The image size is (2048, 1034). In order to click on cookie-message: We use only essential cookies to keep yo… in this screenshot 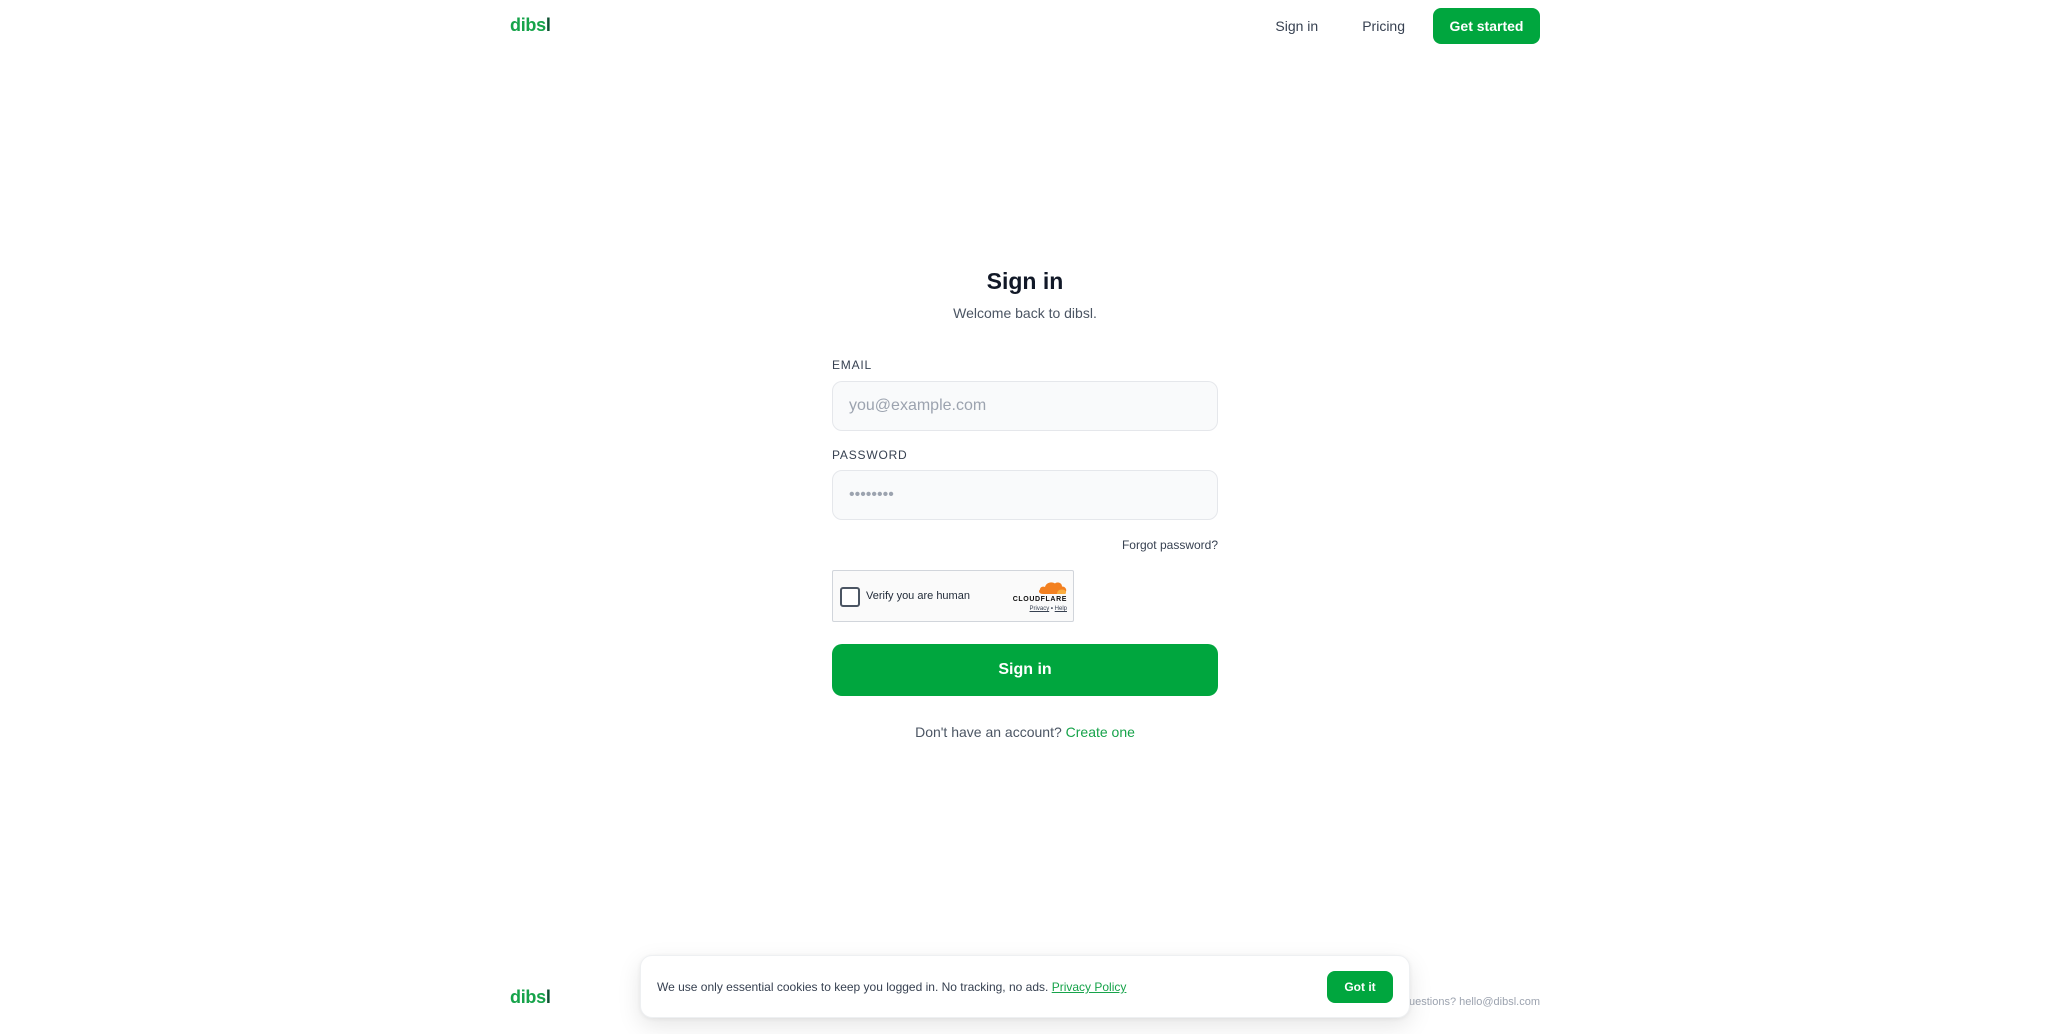, I will do `click(891, 987)`.